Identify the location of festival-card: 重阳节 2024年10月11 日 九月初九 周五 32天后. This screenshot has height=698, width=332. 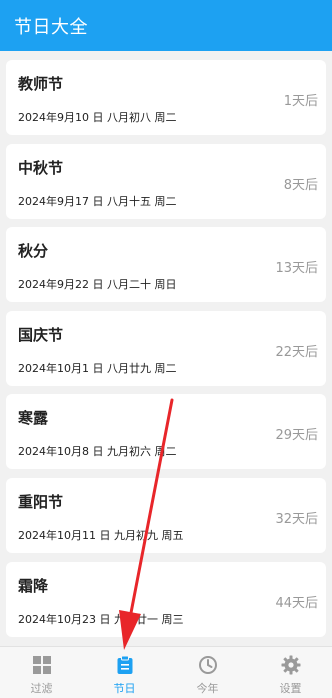
(166, 515).